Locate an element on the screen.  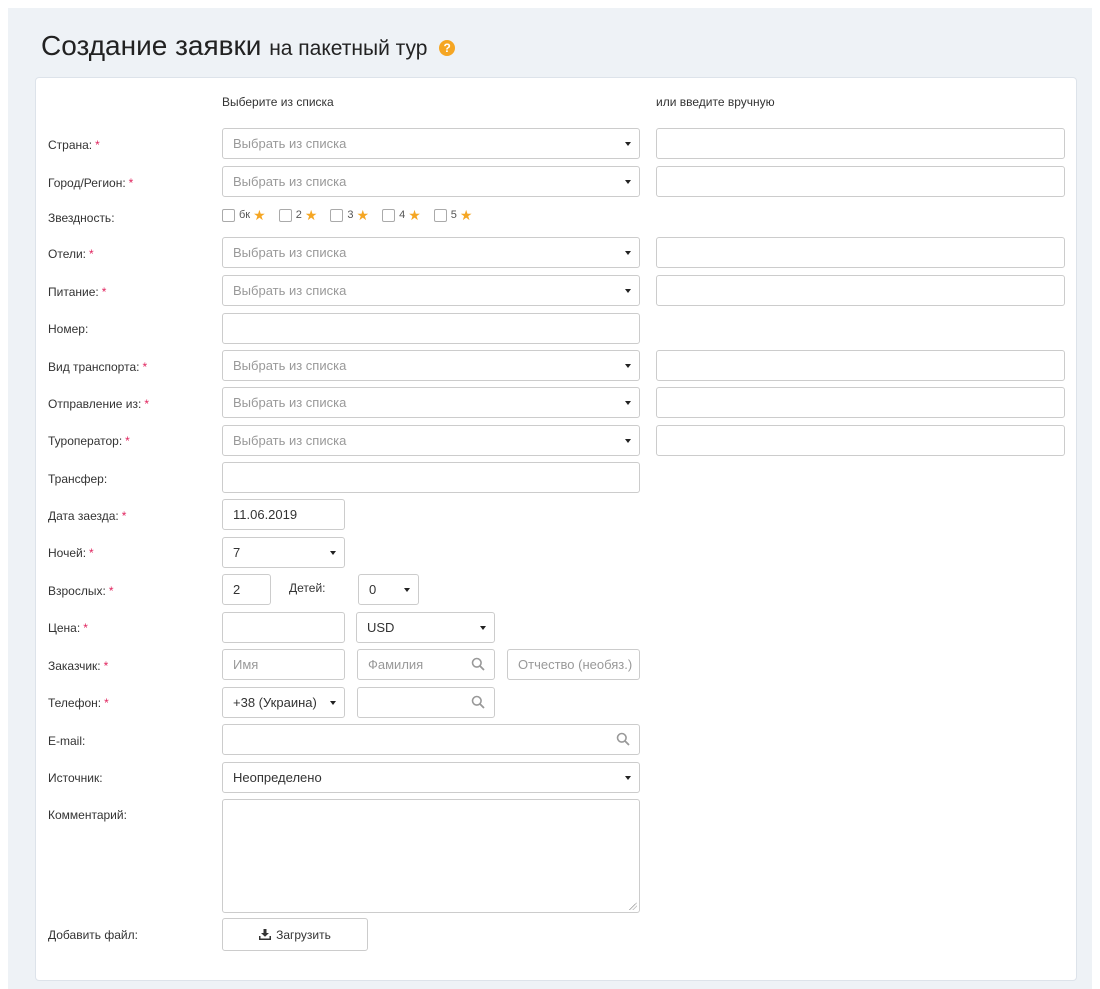
city-manual-input is located at coordinates (860, 181).